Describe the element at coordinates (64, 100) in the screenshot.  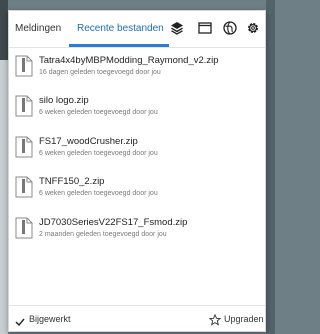
I see `file-name: silo logo.zip` at that location.